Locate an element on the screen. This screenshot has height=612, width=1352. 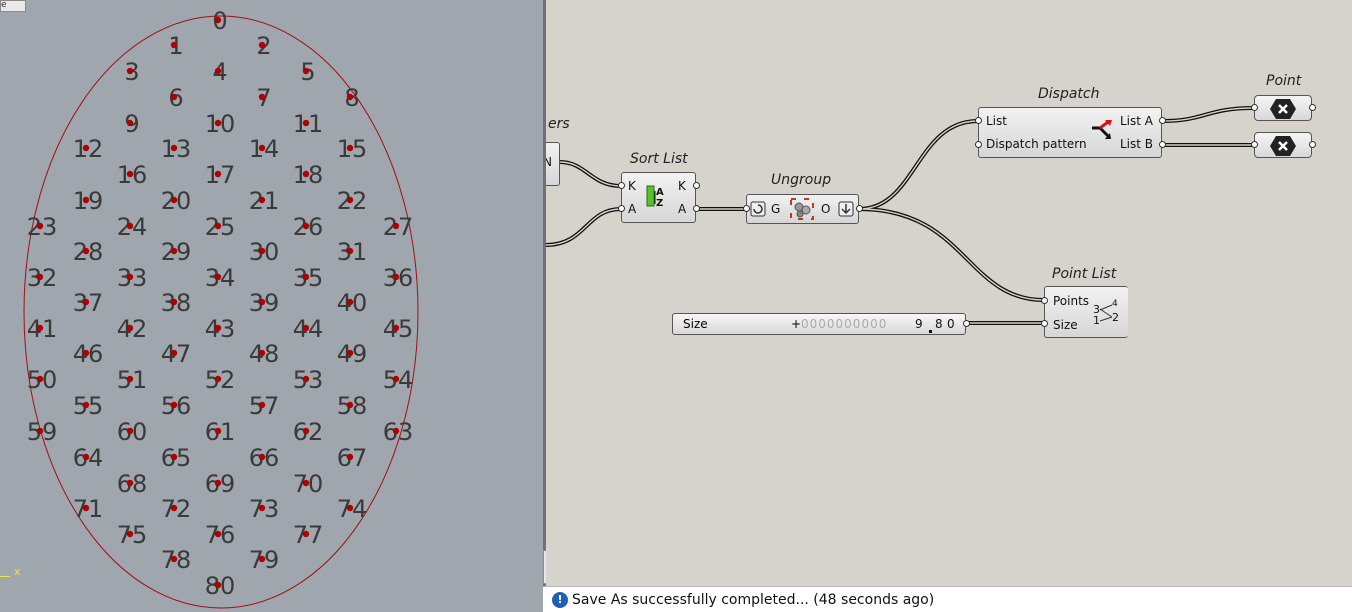
viewport-corner-button: e is located at coordinates (13, 6).